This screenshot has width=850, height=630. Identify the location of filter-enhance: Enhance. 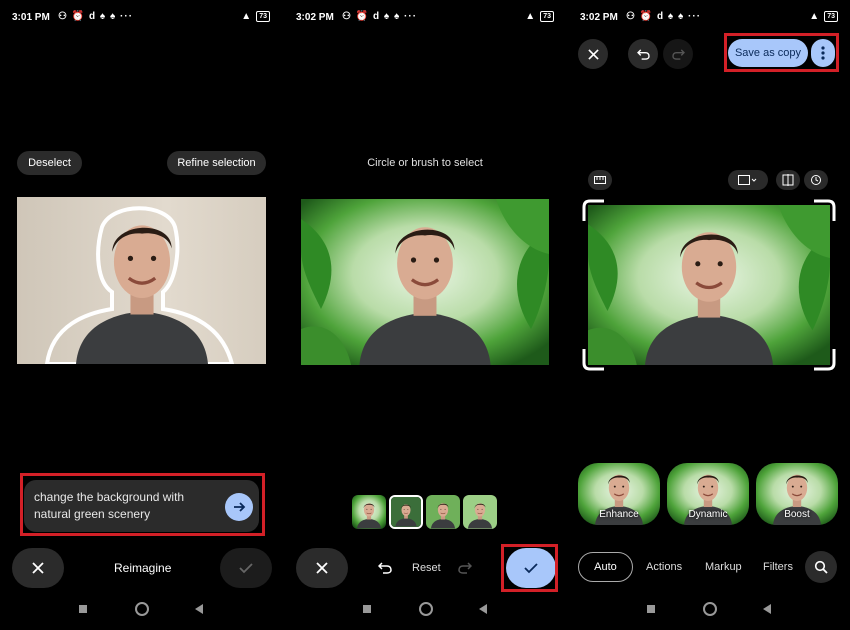
(619, 494).